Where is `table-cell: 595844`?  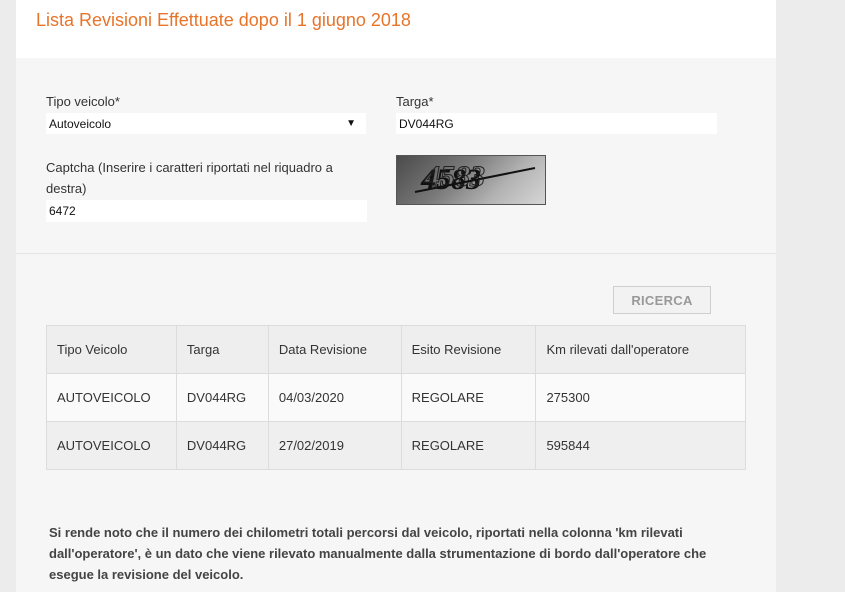 table-cell: 595844 is located at coordinates (640, 445).